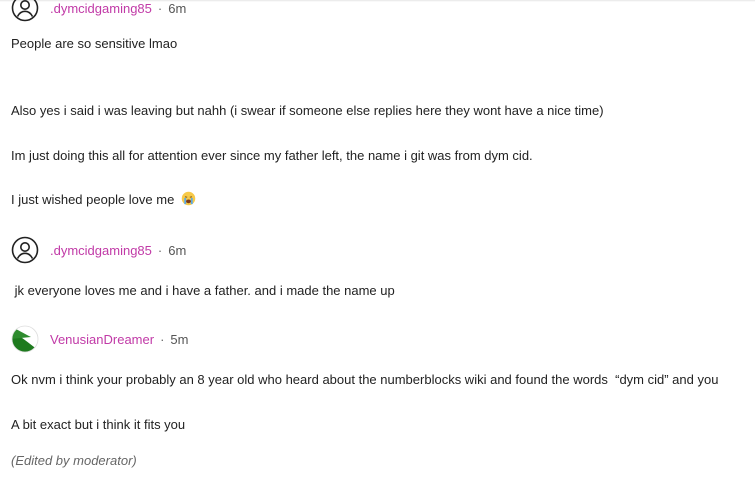 The width and height of the screenshot is (755, 488). Describe the element at coordinates (93, 199) in the screenshot. I see `message-text: I just wished people love me` at that location.